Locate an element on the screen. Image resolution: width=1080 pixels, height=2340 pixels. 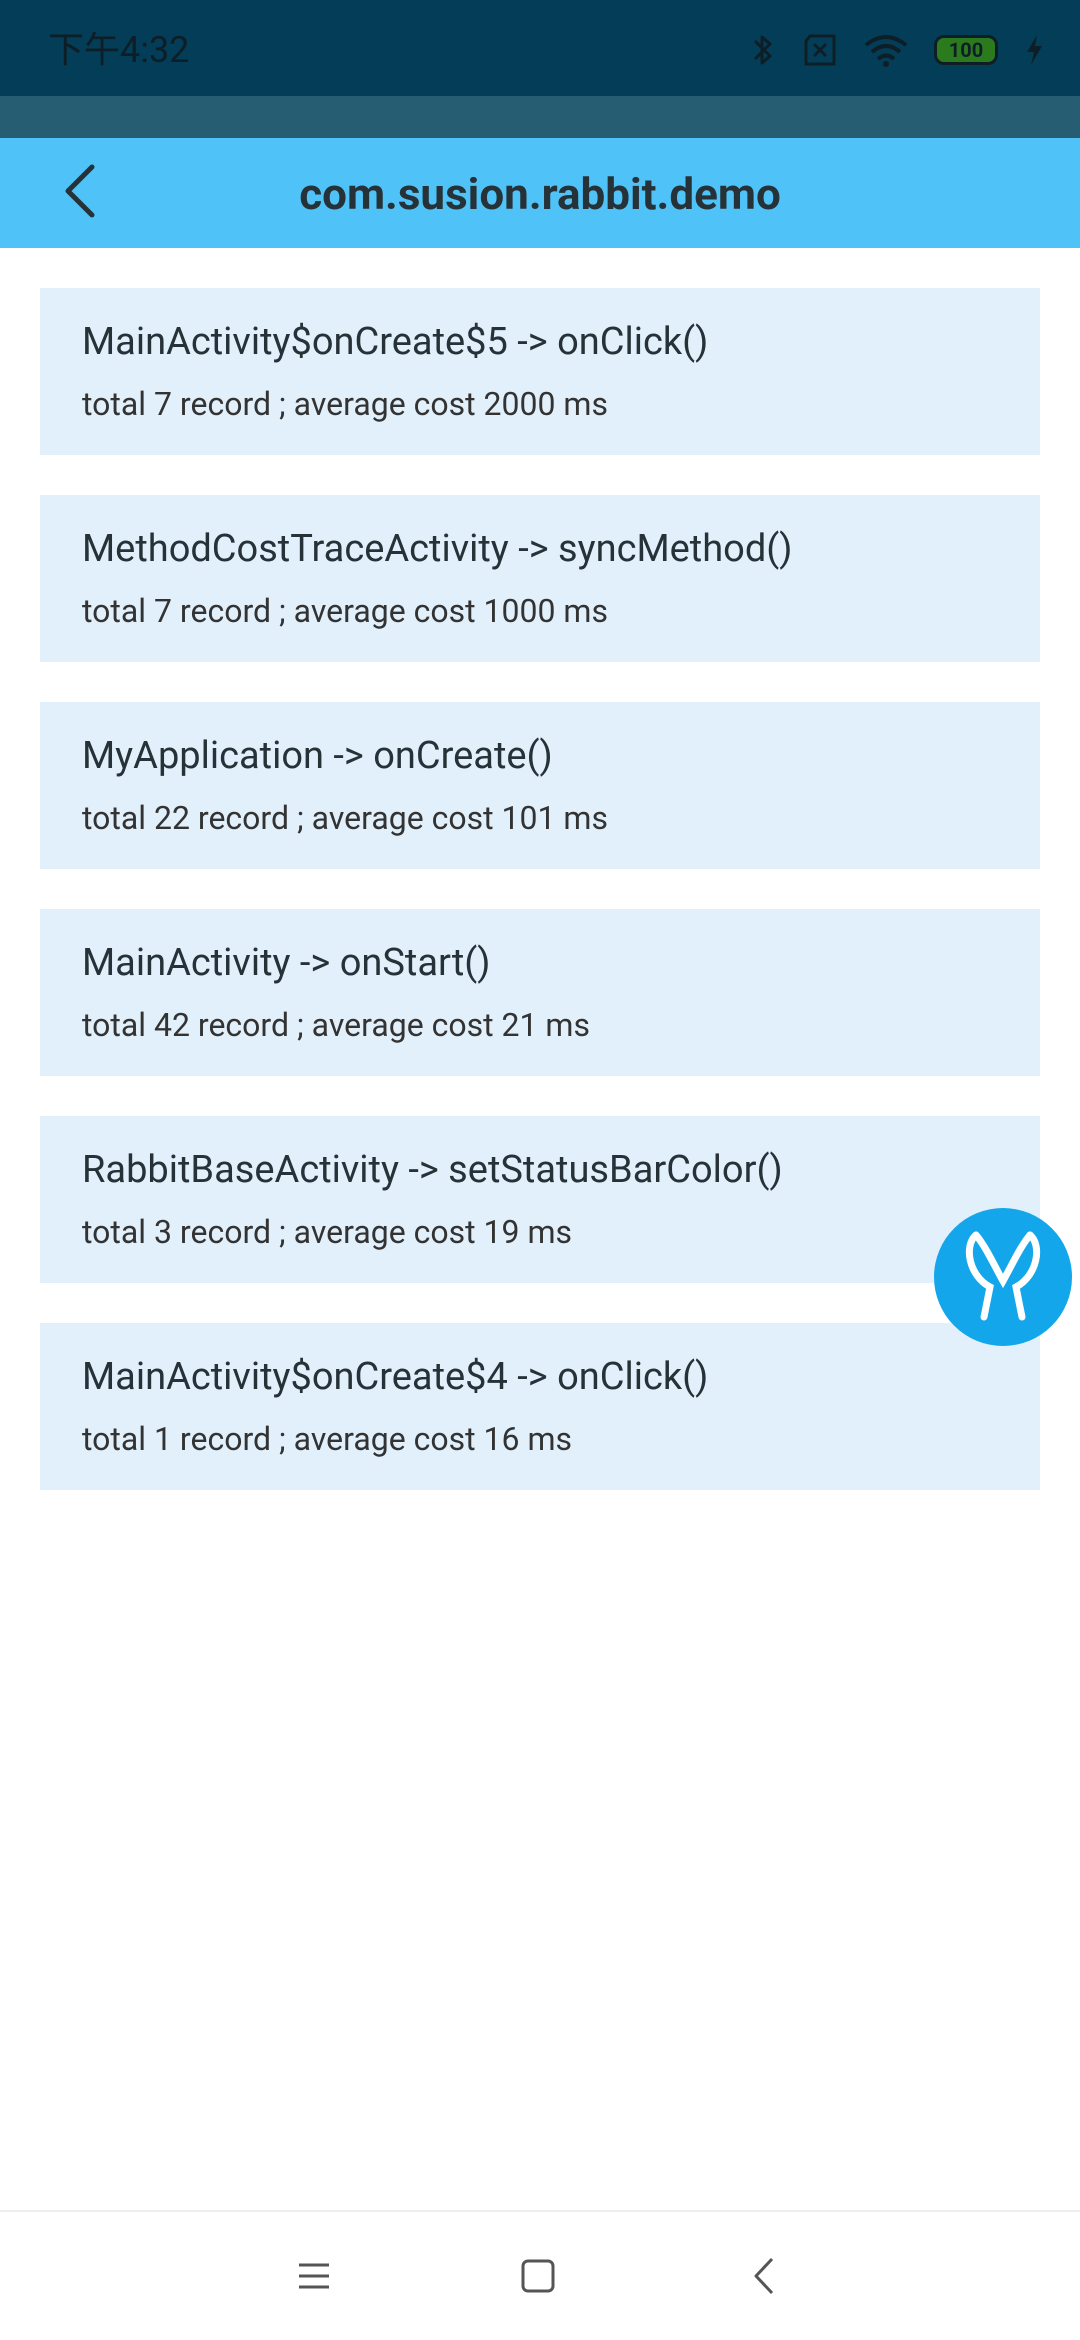
status-bar: 下午4:32 100 is located at coordinates (540, 48).